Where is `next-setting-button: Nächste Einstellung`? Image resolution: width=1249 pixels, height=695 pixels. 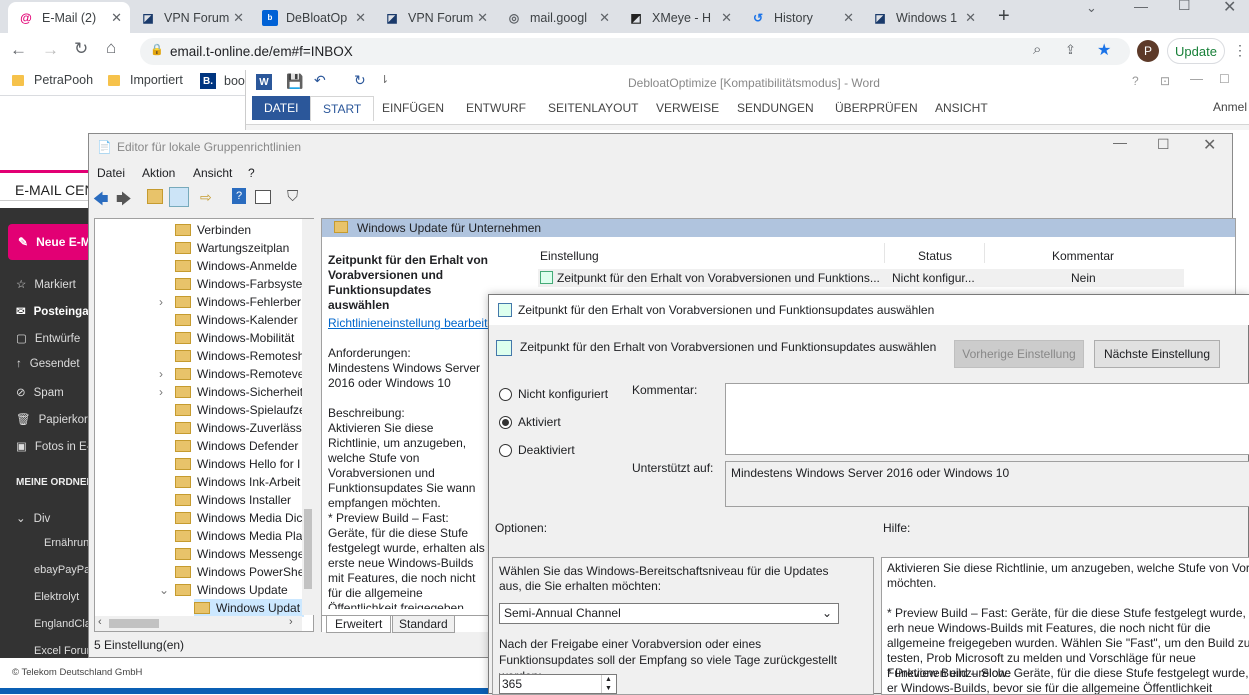 next-setting-button: Nächste Einstellung is located at coordinates (1157, 354).